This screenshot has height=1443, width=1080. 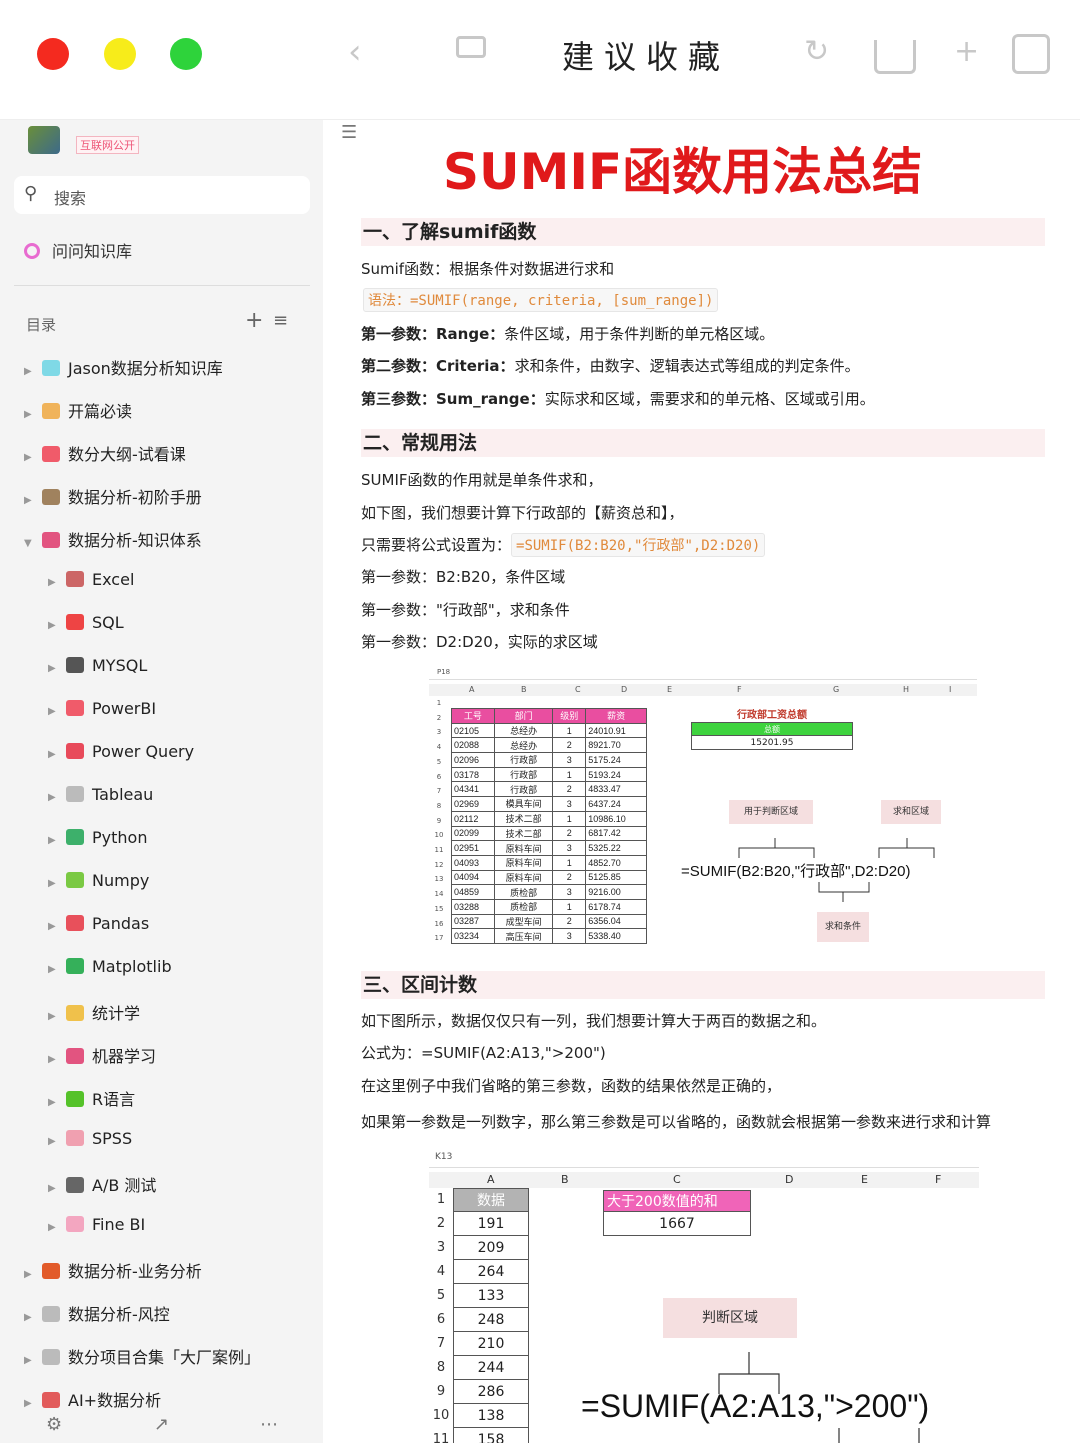 I want to click on sidebar-item: ▶ 数分项目合集「大厂案例」, so click(x=142, y=1359).